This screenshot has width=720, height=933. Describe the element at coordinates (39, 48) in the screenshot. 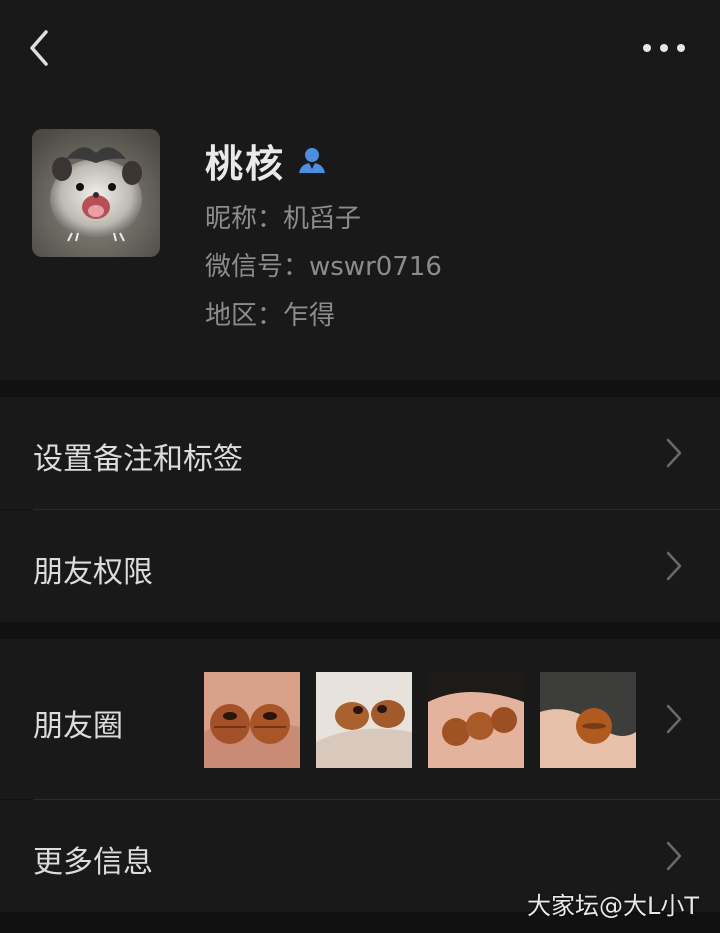

I see `chevron-left-icon` at that location.